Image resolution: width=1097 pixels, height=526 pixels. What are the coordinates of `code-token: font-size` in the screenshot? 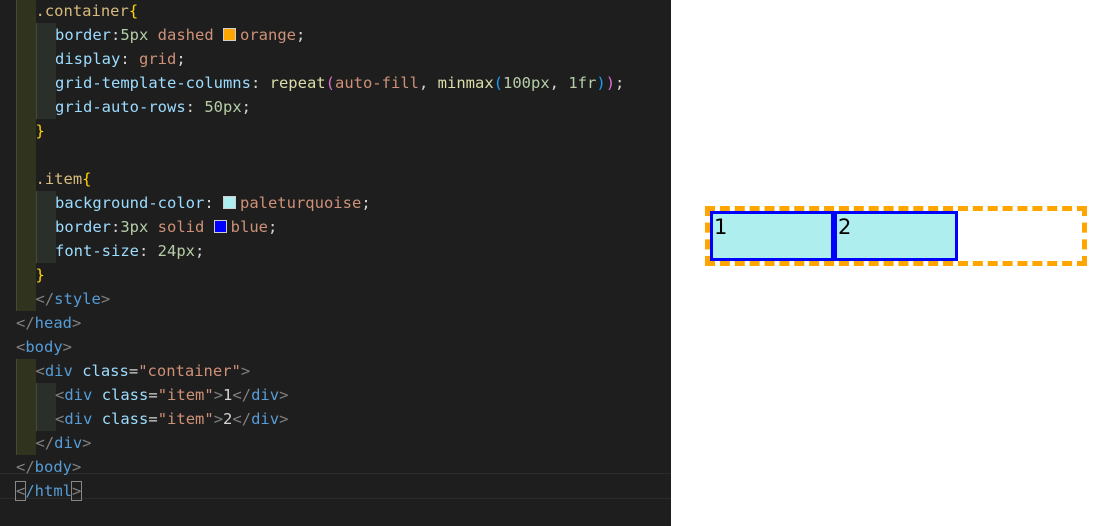 It's located at (97, 251).